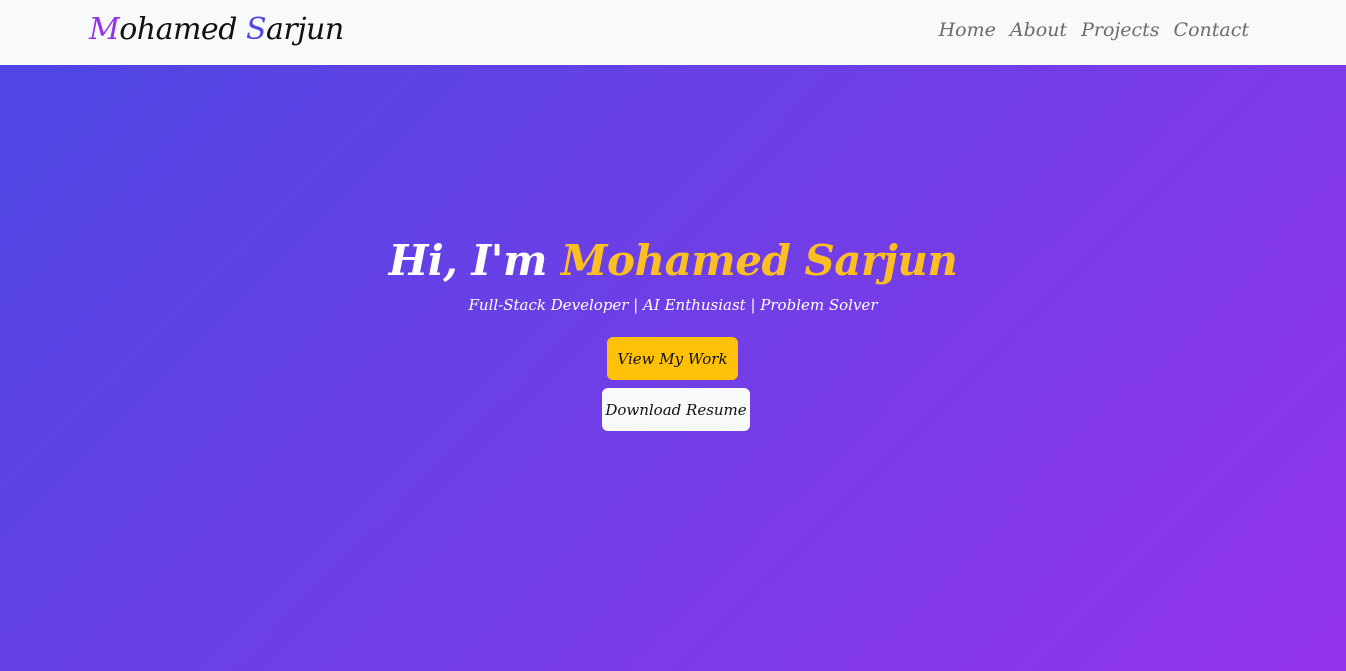 The width and height of the screenshot is (1346, 671). What do you see at coordinates (967, 30) in the screenshot?
I see `nav-link-home: Home` at bounding box center [967, 30].